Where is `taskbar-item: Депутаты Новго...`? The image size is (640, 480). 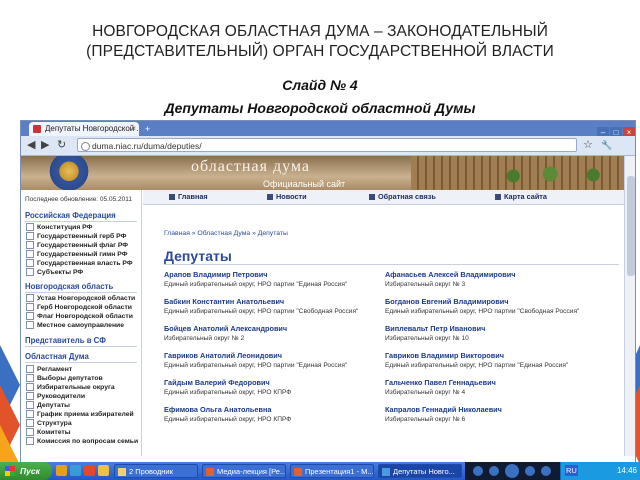 taskbar-item: Депутаты Новго... is located at coordinates (420, 471).